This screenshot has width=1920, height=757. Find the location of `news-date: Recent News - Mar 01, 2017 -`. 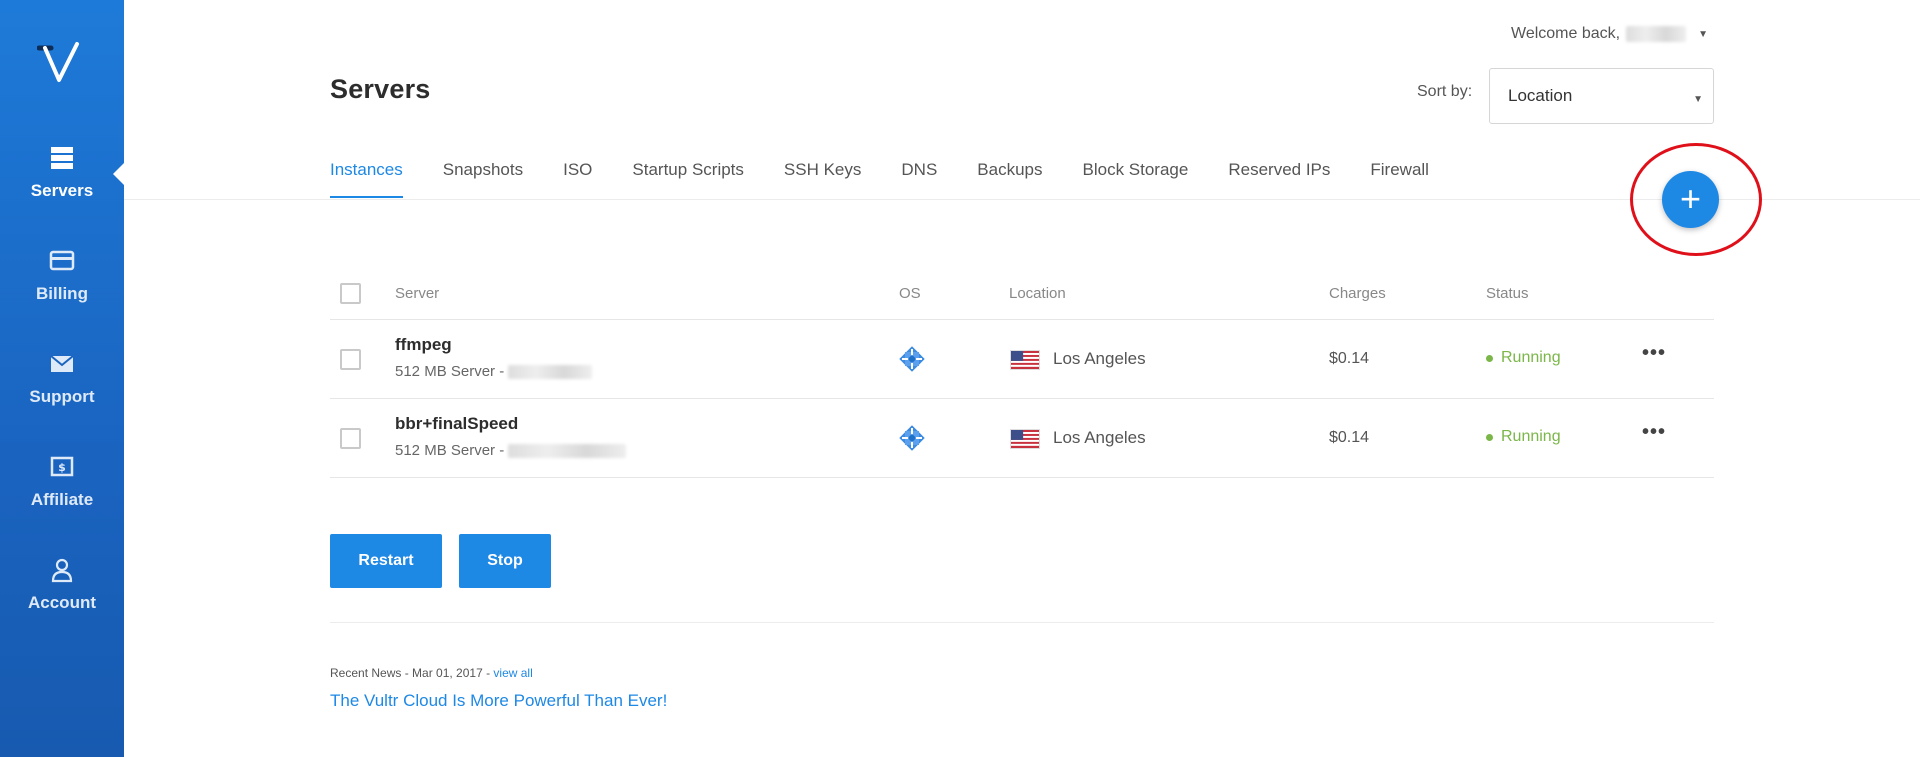

news-date: Recent News - Mar 01, 2017 - is located at coordinates (412, 673).